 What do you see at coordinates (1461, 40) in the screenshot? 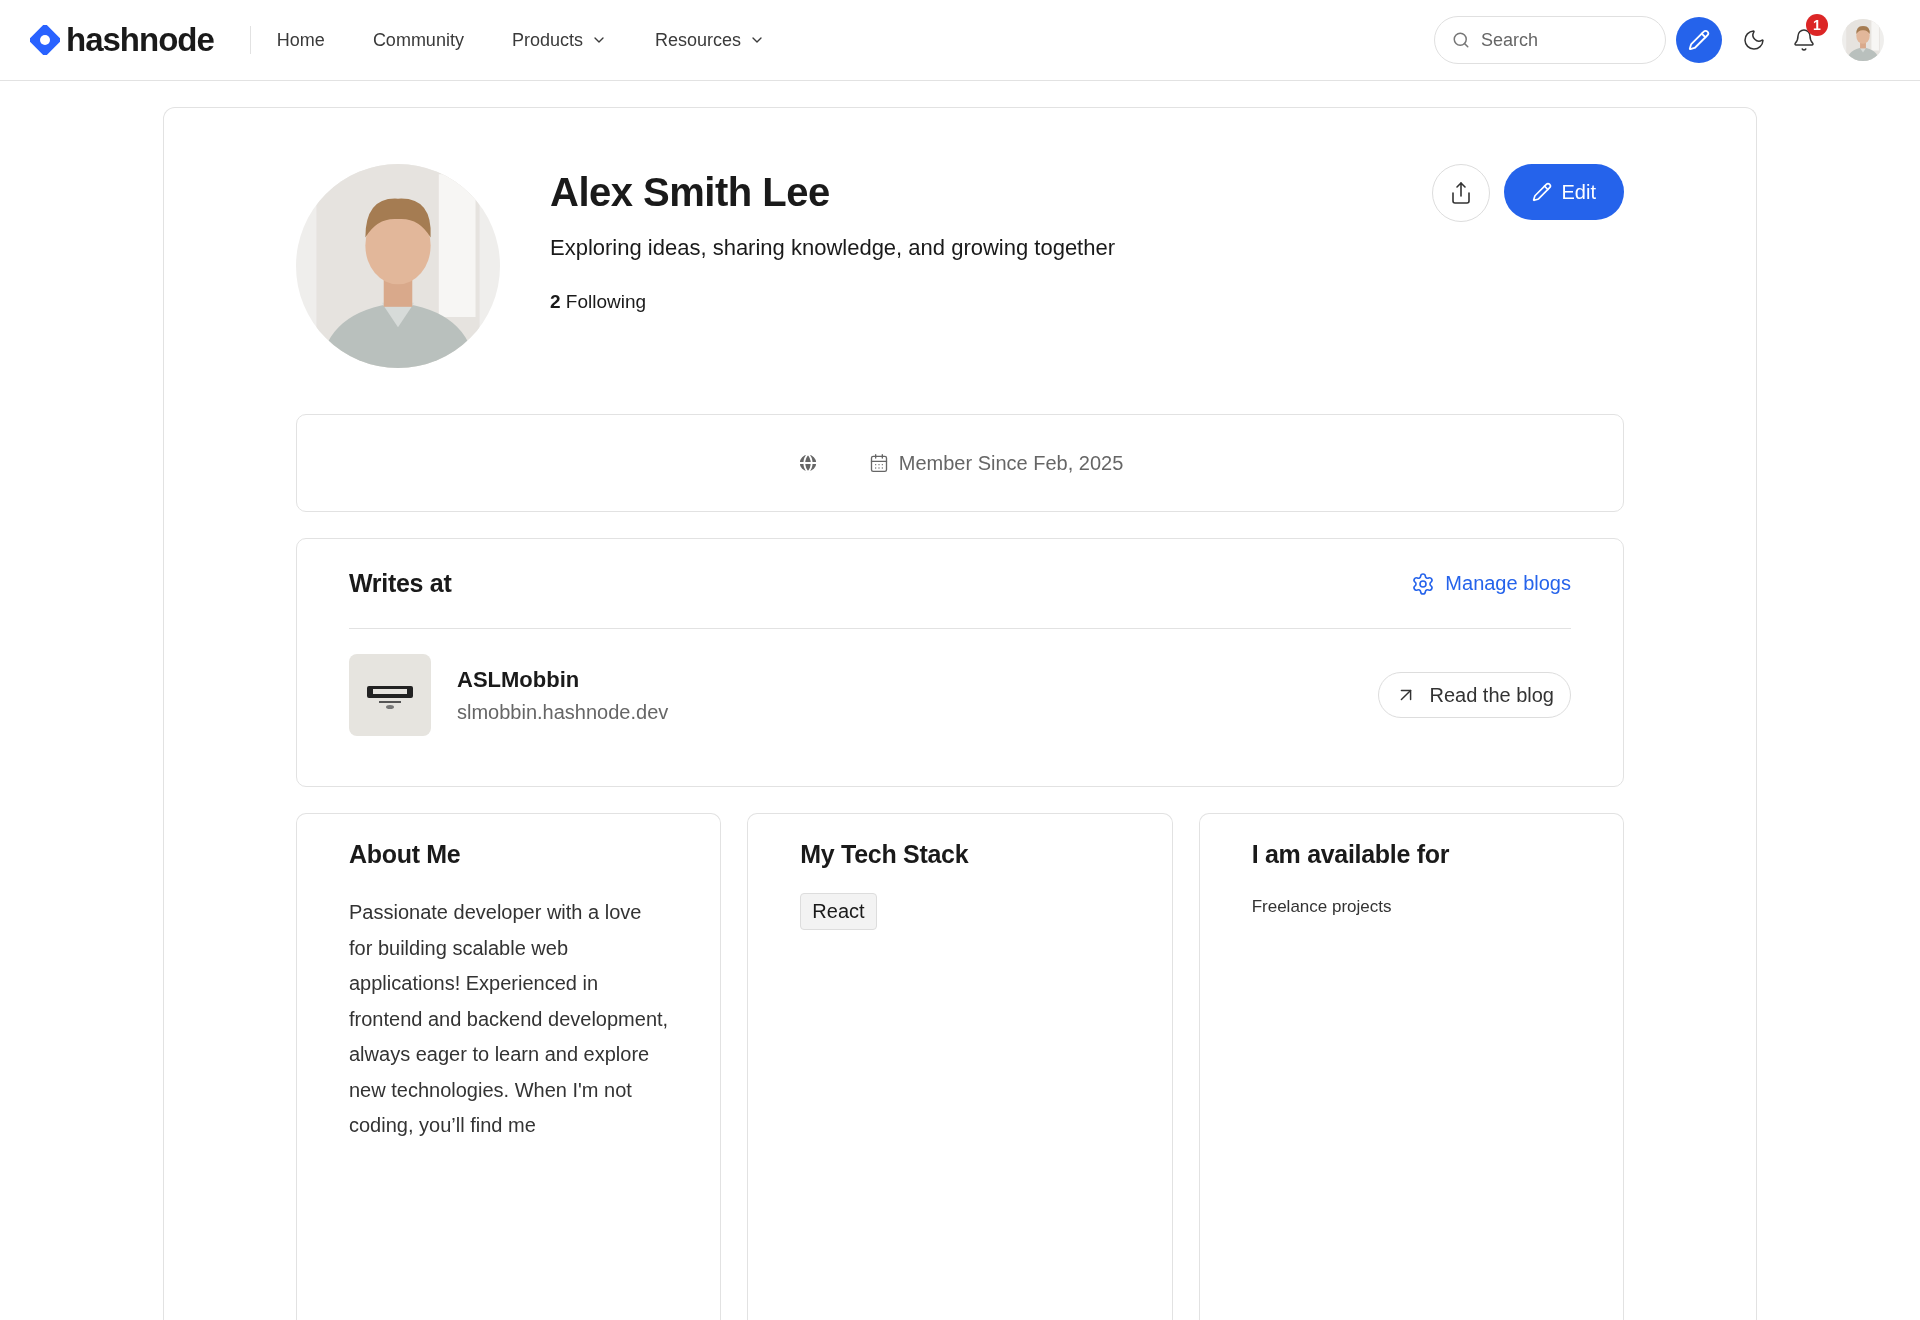
I see `search-icon` at bounding box center [1461, 40].